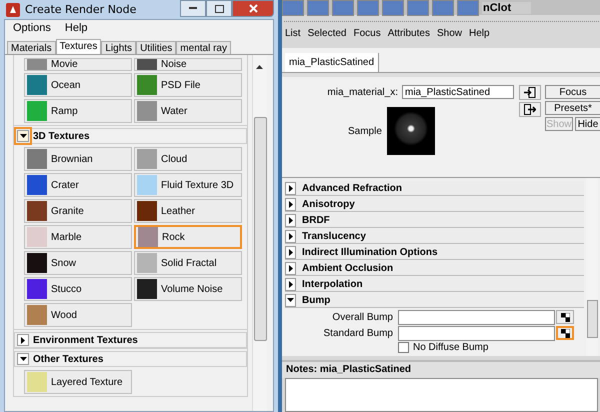 The width and height of the screenshot is (600, 412). Describe the element at coordinates (78, 263) in the screenshot. I see `texture-tile: Snow` at that location.